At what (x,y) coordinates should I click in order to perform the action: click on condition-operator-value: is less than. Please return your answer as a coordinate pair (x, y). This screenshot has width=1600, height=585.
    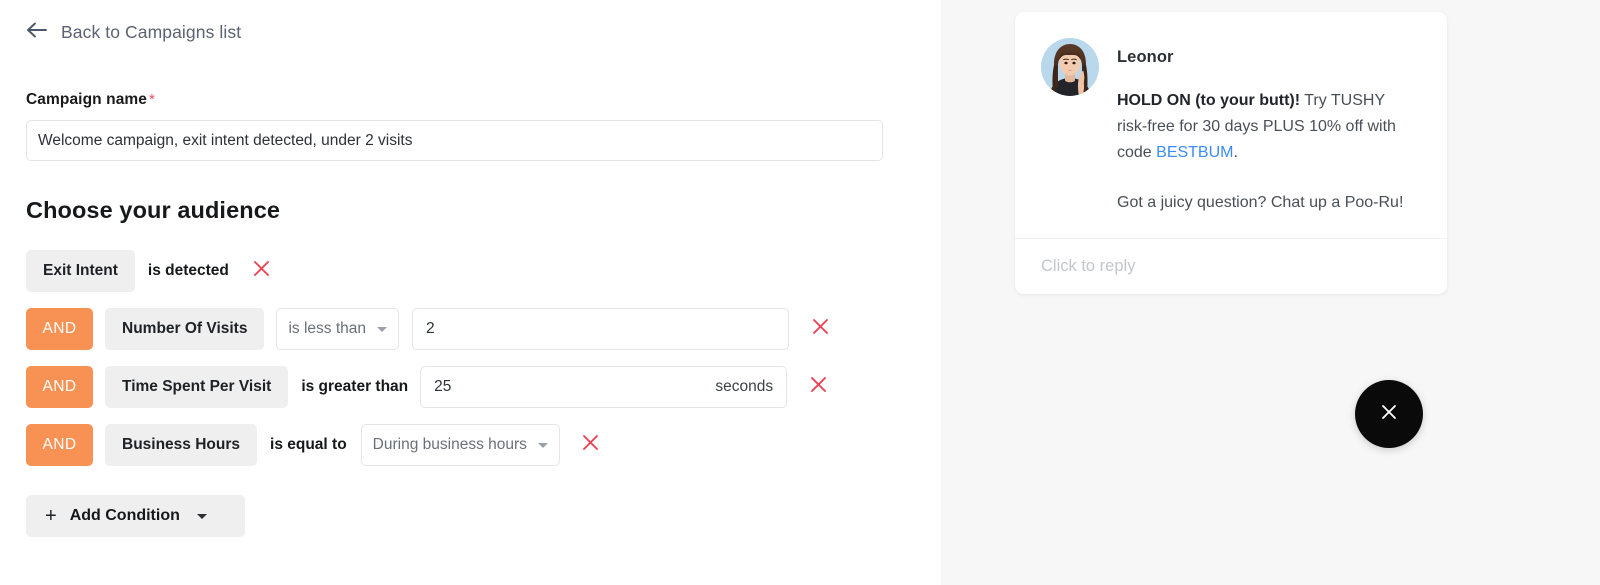
    Looking at the image, I should click on (327, 328).